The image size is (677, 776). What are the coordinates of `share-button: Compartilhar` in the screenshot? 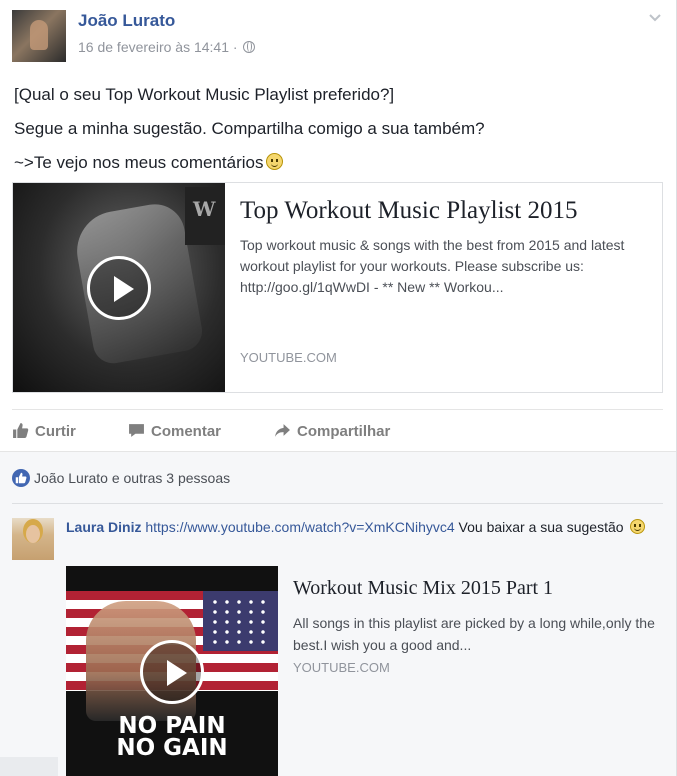 It's located at (332, 431).